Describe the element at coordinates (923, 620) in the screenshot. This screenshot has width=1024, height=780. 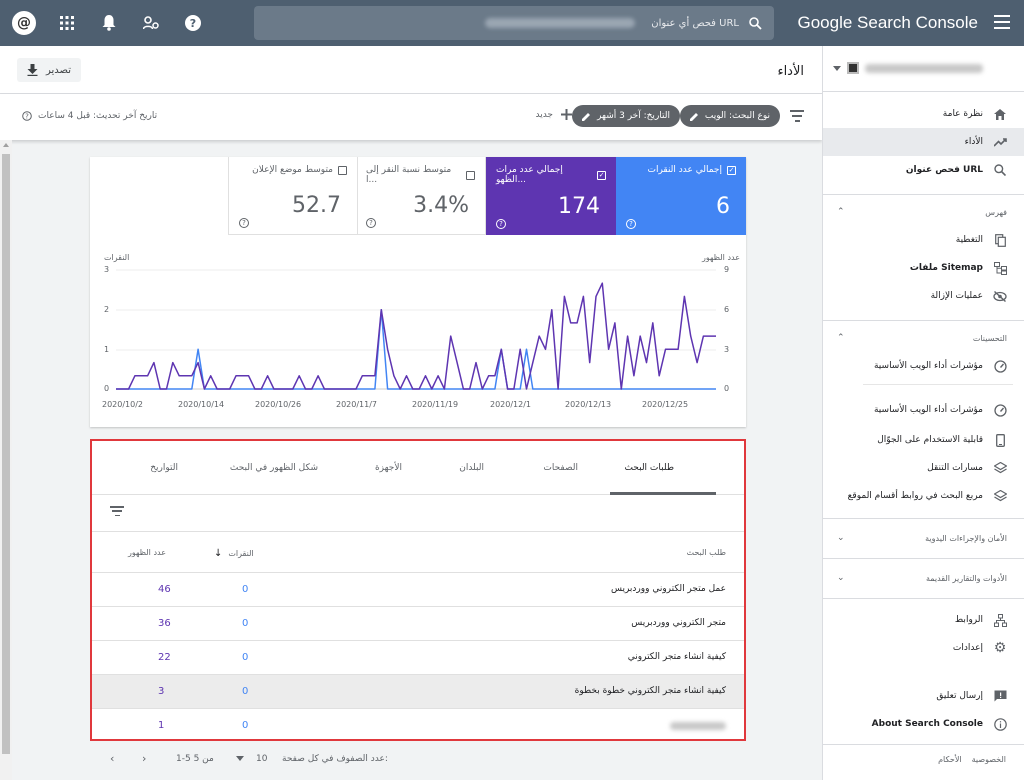
I see `sidebar-item-links: الروابط` at that location.